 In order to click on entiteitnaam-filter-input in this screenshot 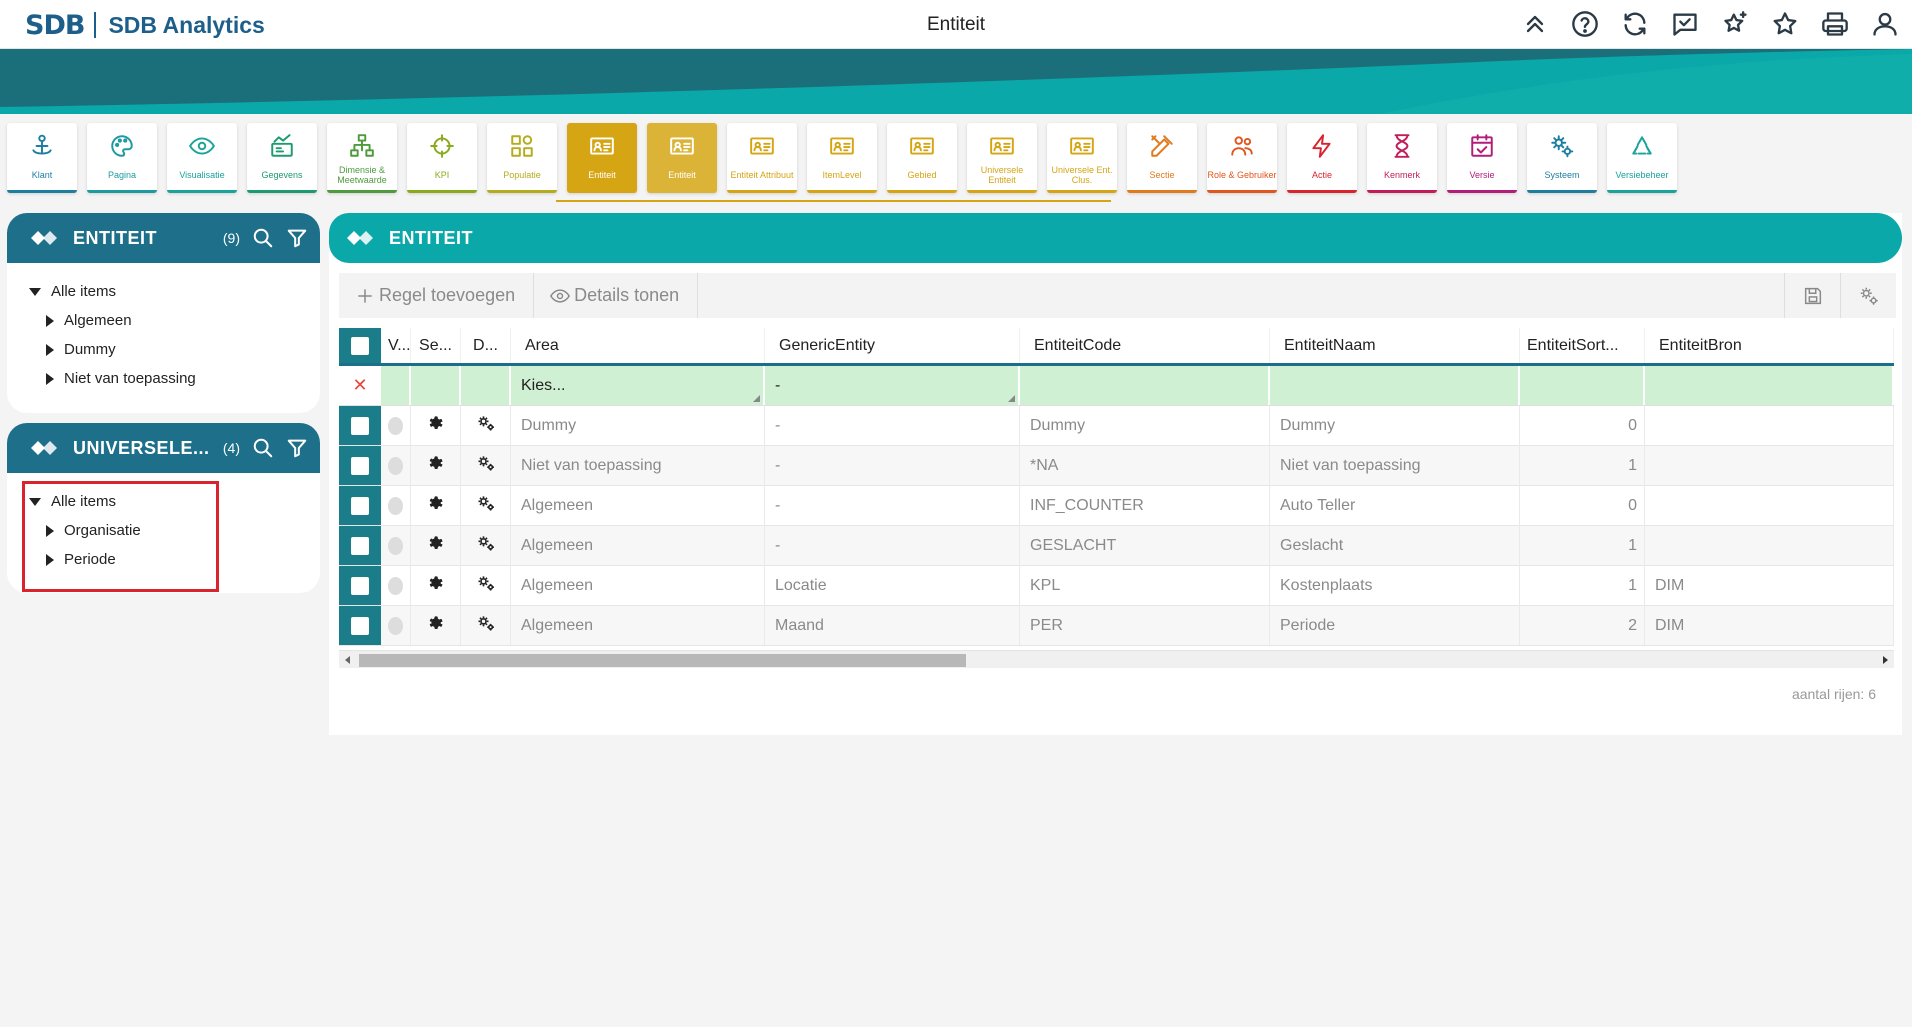, I will do `click(1395, 385)`.